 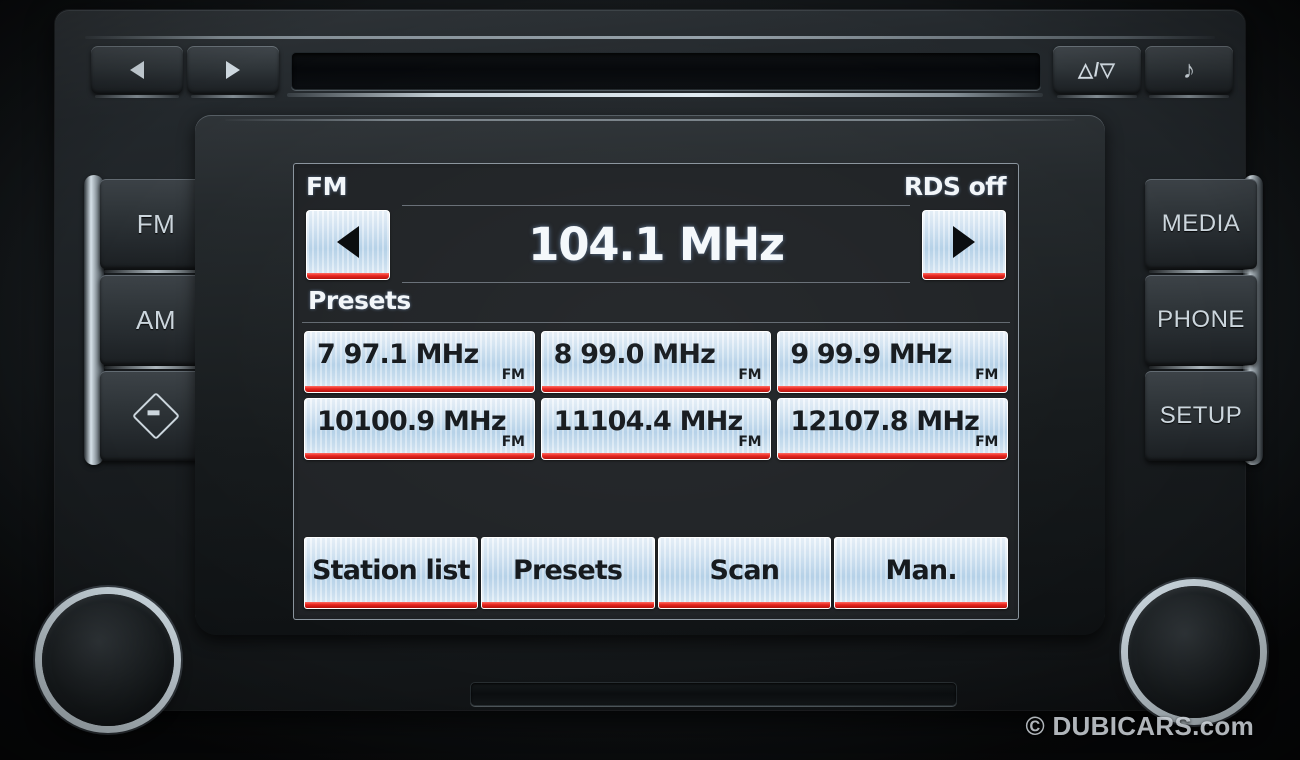 I want to click on media-button: MEDIA, so click(x=1201, y=224).